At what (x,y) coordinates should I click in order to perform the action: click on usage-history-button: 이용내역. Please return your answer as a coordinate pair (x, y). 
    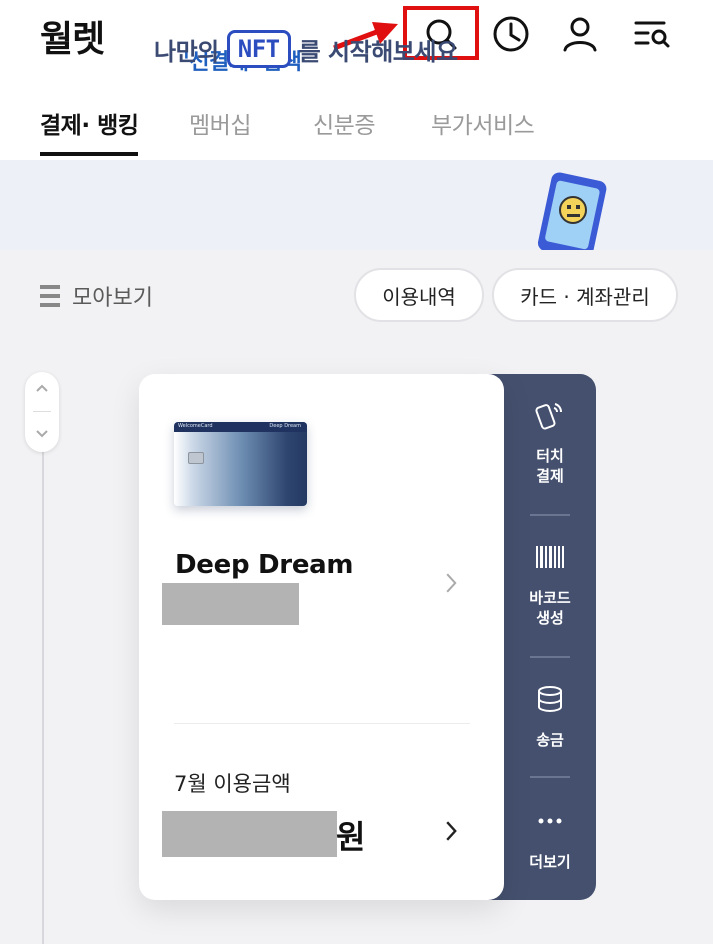
    Looking at the image, I should click on (419, 295).